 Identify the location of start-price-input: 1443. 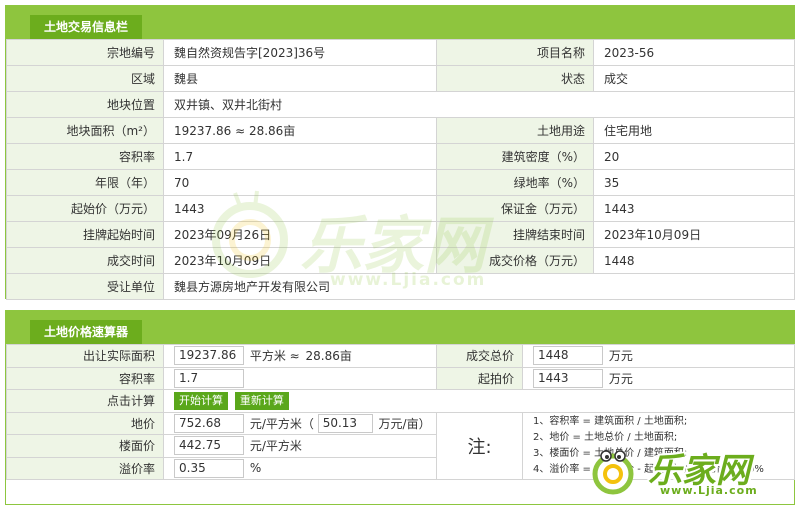
(568, 378).